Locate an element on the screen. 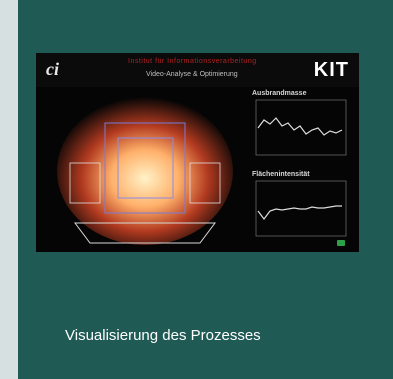 The image size is (393, 379). line-plot-top is located at coordinates (301, 127).